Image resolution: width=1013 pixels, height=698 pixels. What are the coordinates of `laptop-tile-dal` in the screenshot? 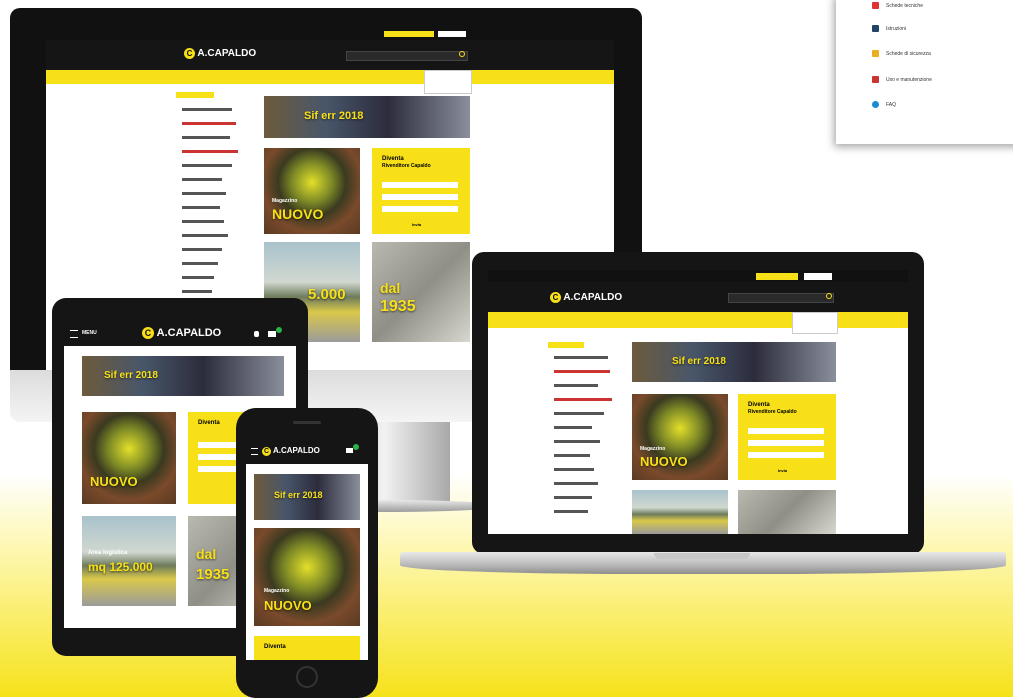 It's located at (787, 512).